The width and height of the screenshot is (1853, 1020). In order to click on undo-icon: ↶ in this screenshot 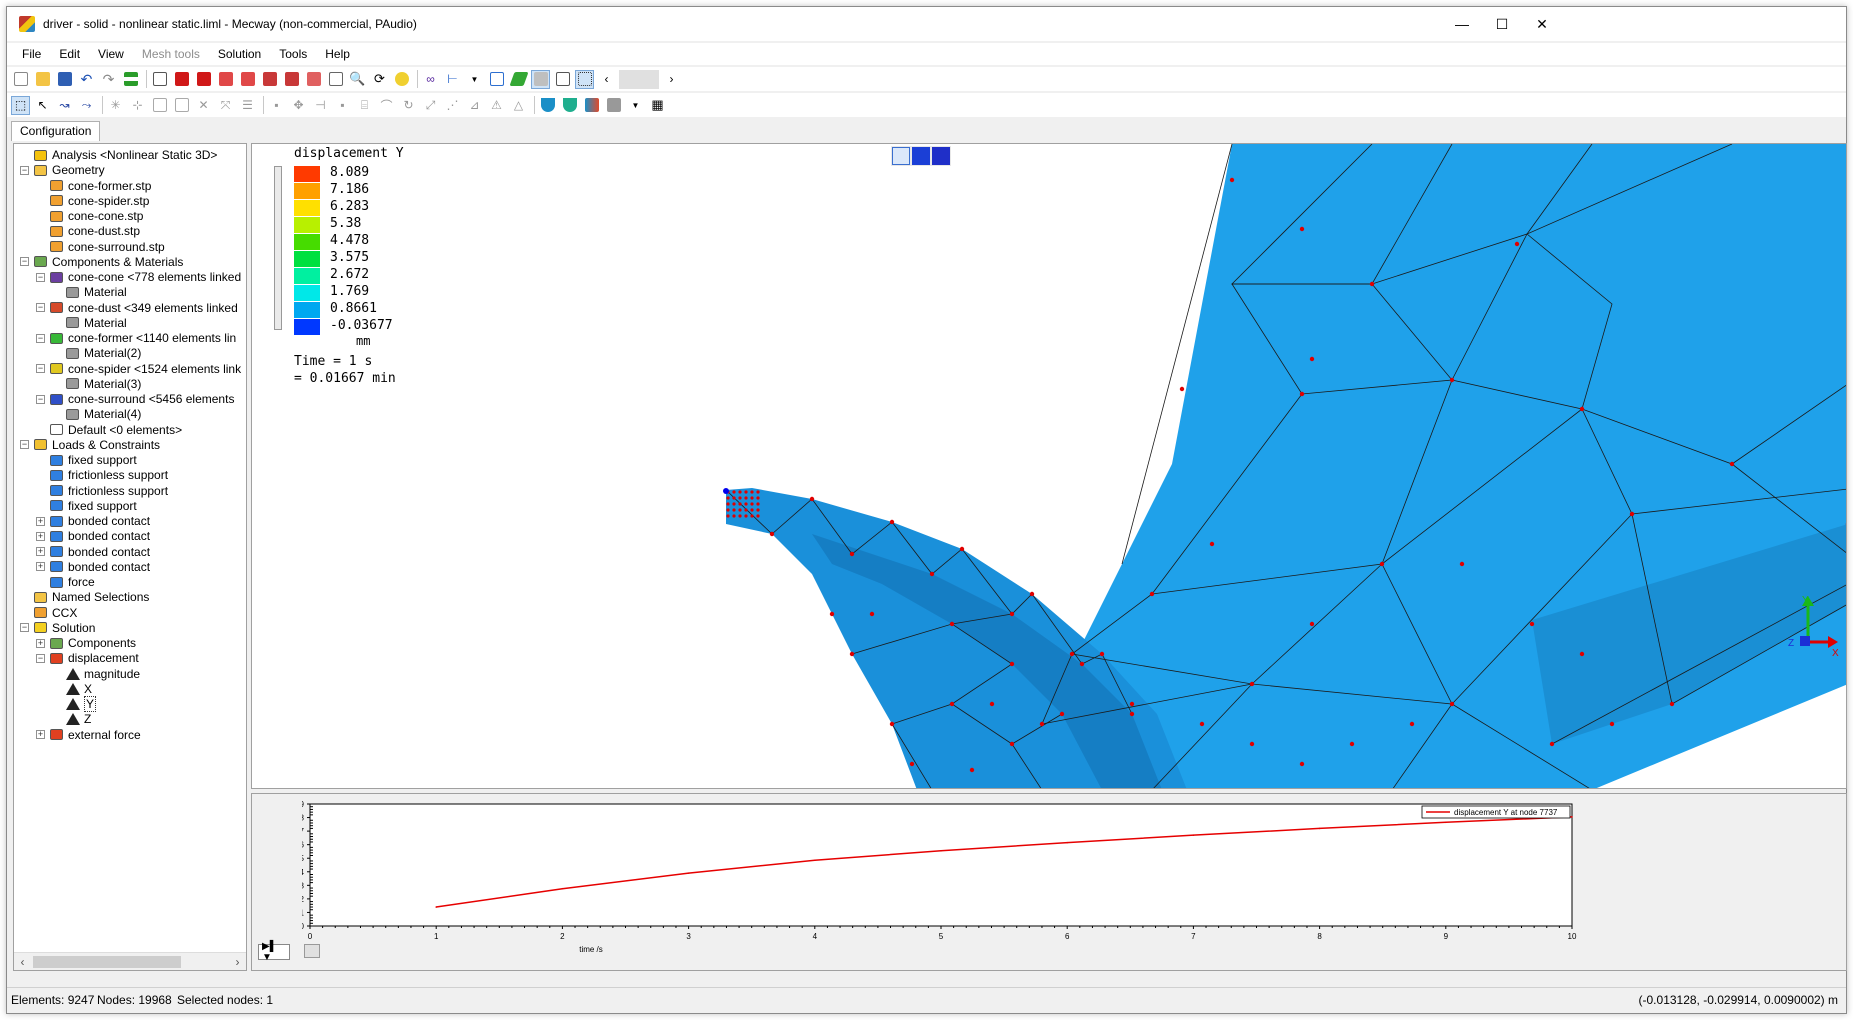, I will do `click(86, 79)`.